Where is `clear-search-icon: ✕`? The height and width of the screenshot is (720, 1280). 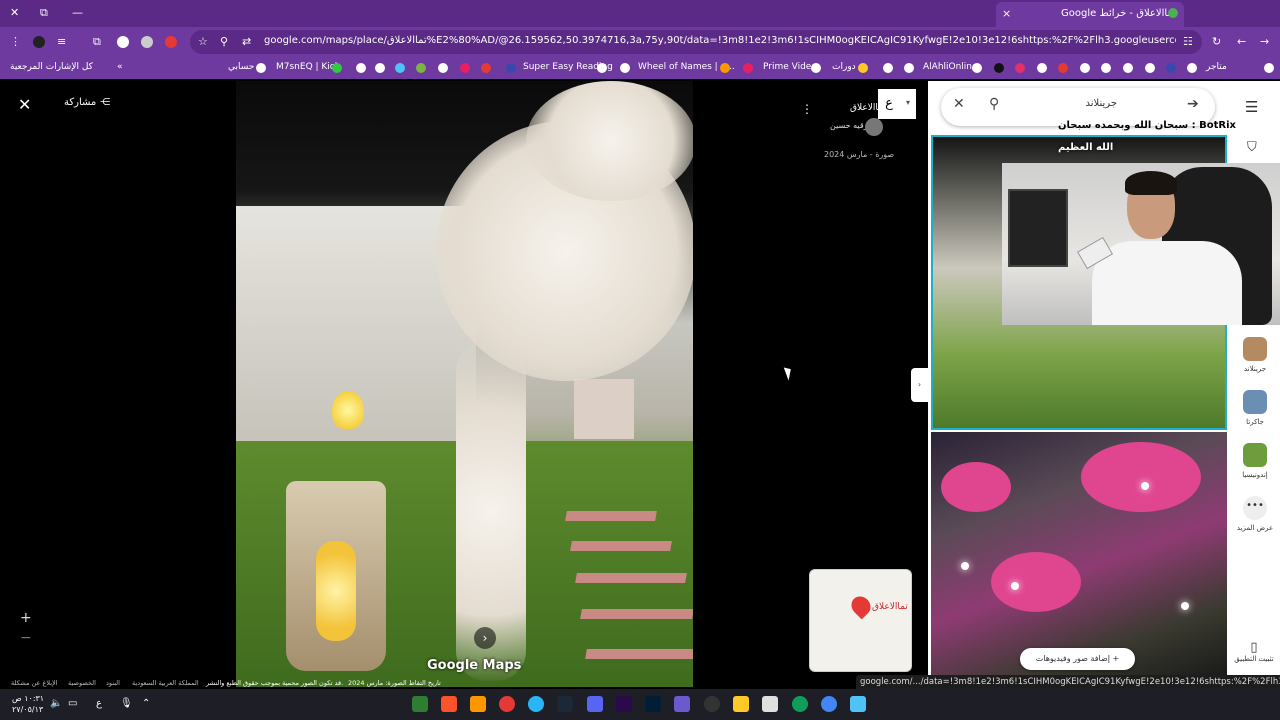 clear-search-icon: ✕ is located at coordinates (959, 104).